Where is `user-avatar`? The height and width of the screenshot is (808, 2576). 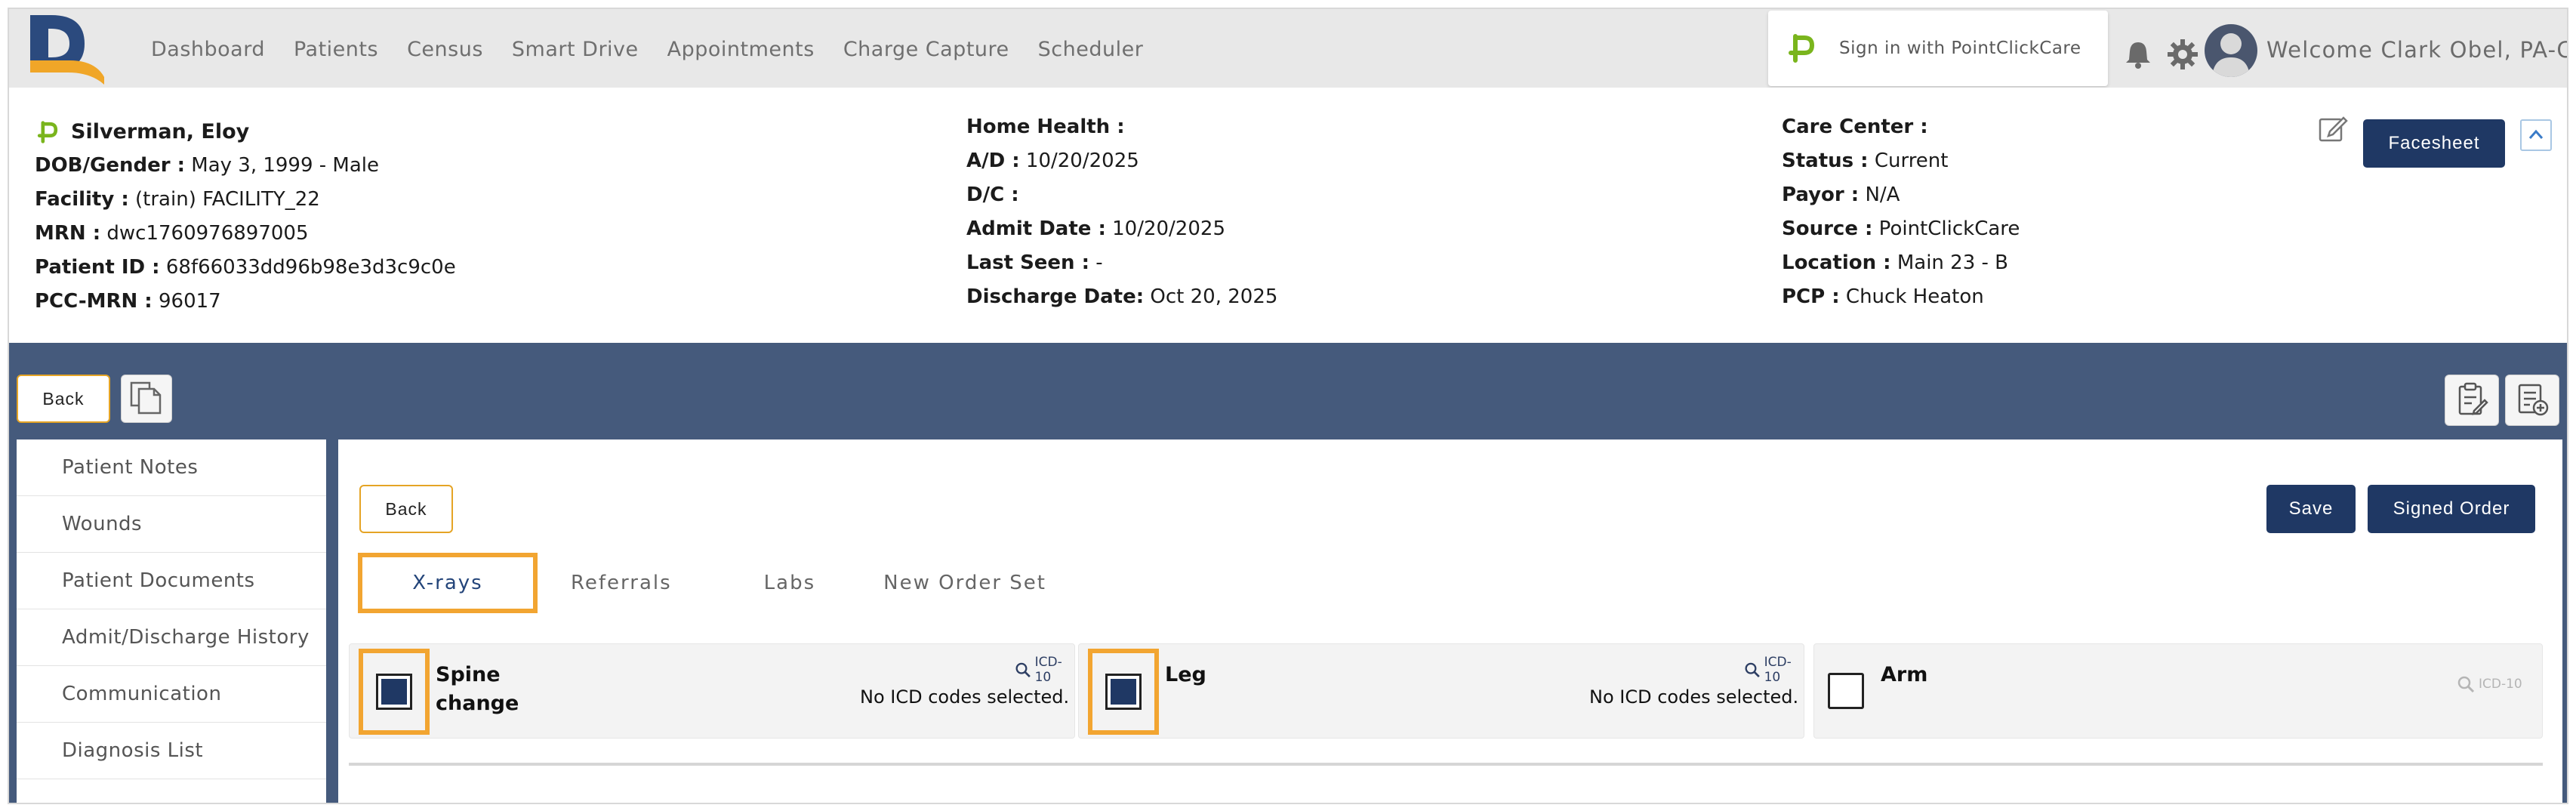 user-avatar is located at coordinates (2231, 50).